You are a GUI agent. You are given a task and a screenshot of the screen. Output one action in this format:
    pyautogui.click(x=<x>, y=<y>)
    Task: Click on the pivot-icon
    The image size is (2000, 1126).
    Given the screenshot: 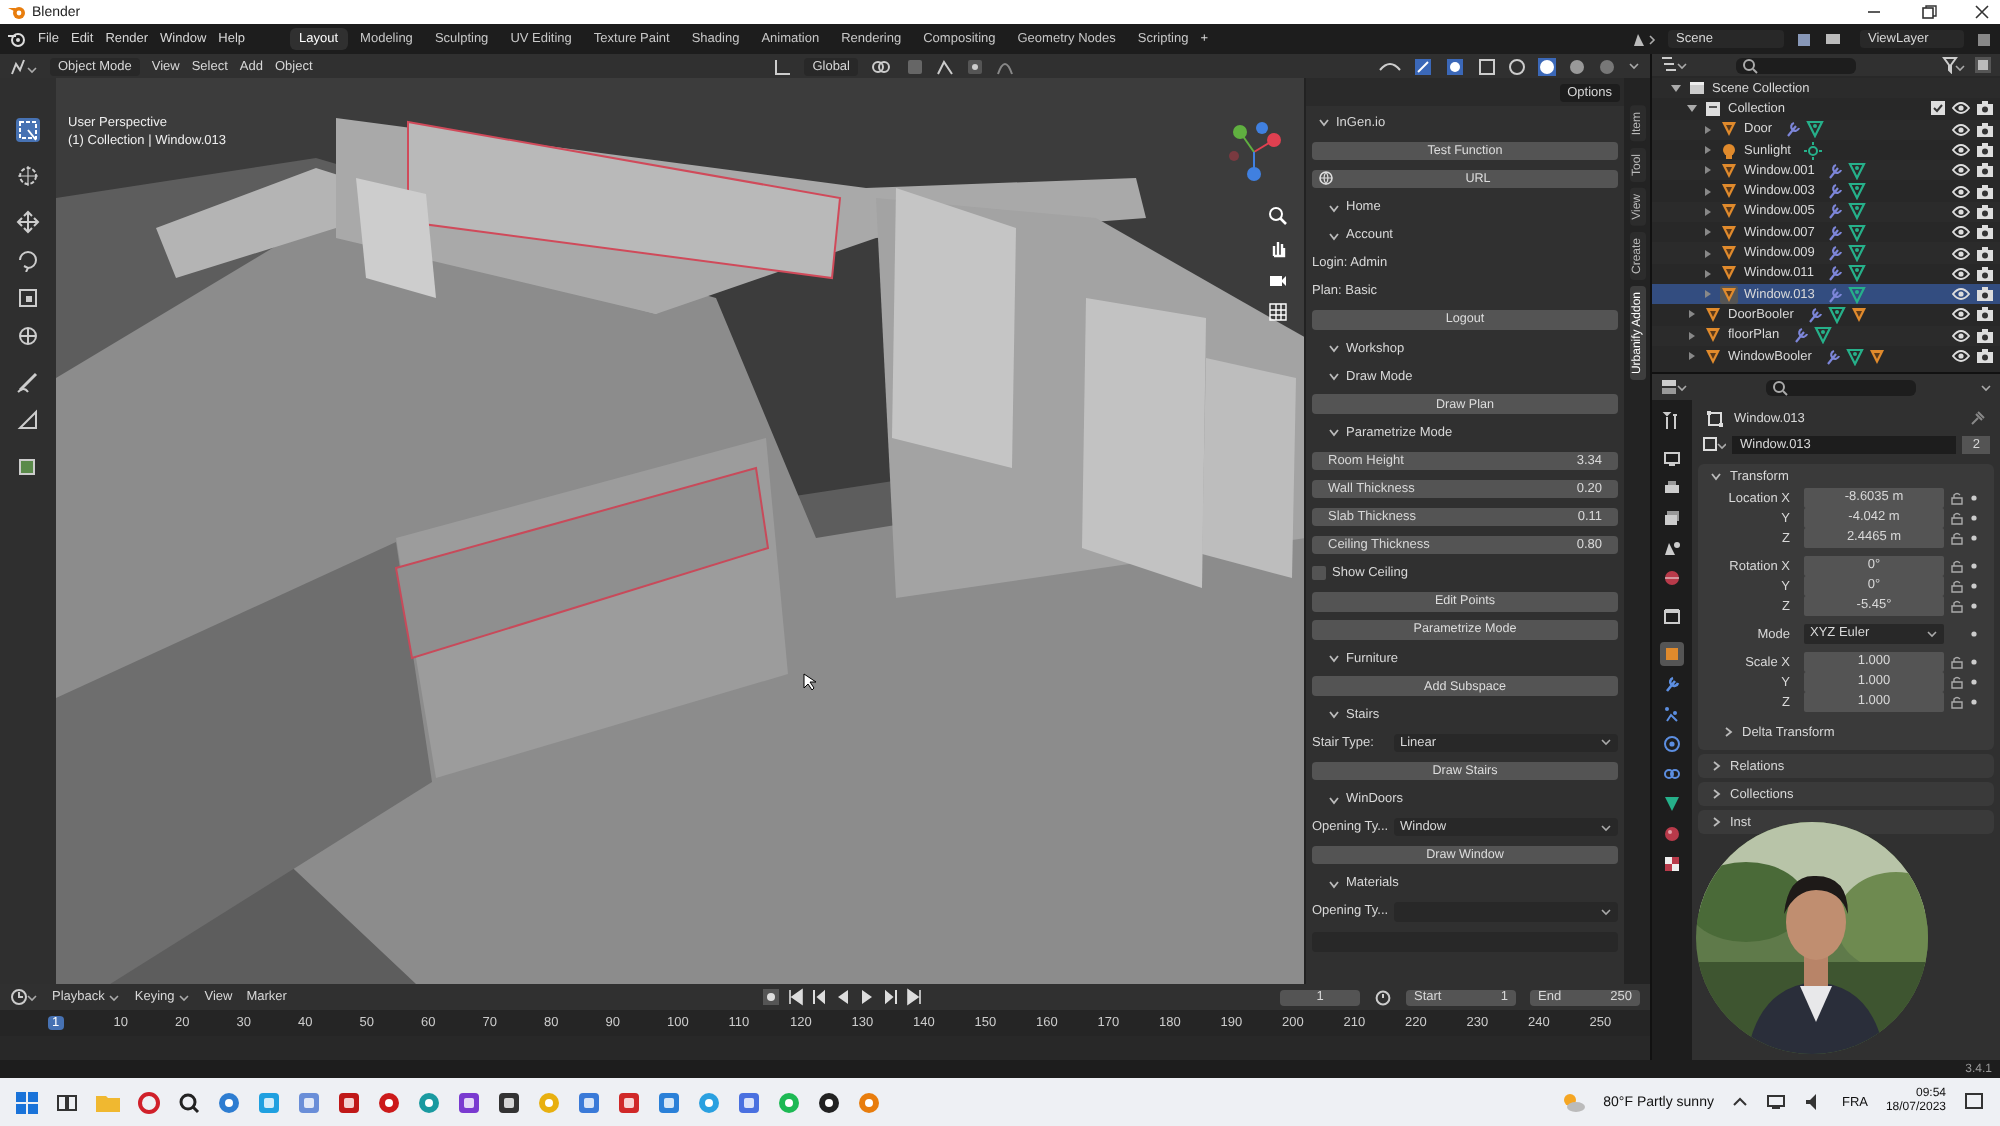 What is the action you would take?
    pyautogui.click(x=882, y=66)
    